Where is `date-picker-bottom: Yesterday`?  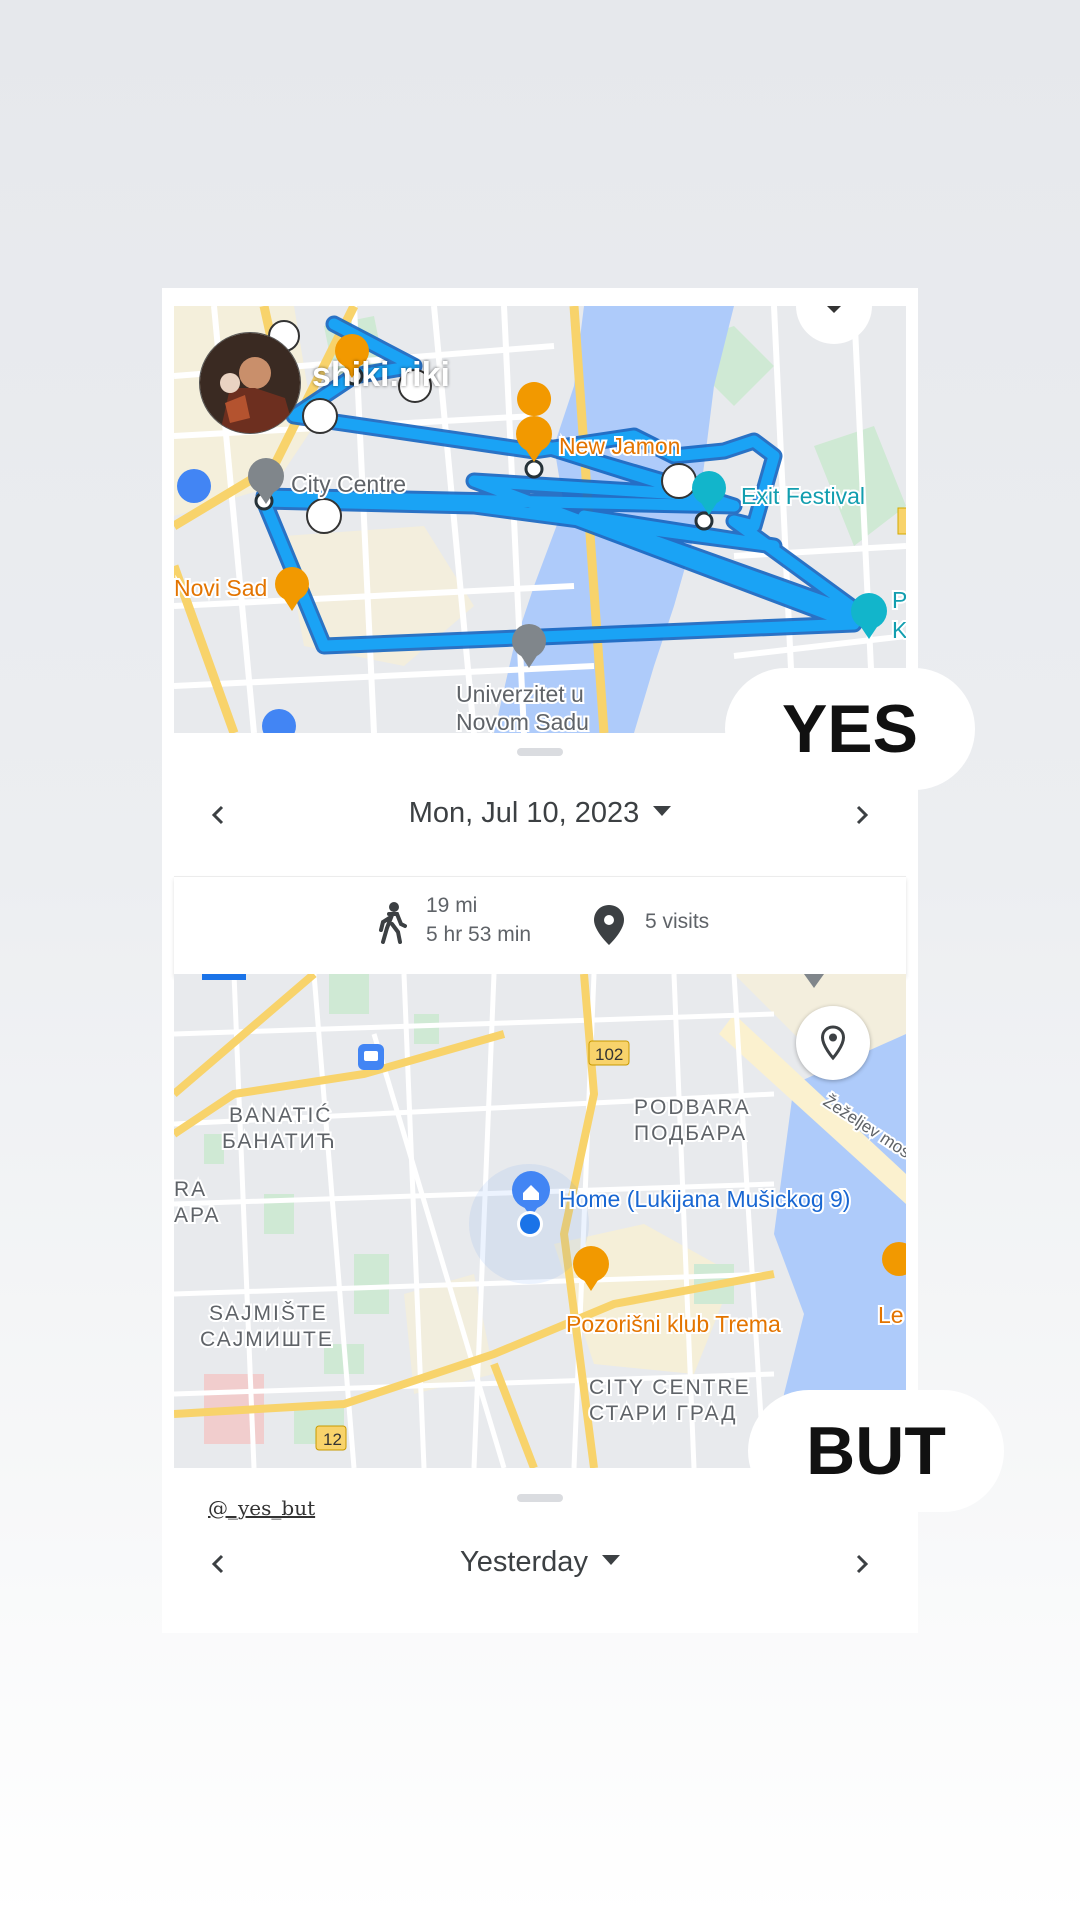
date-picker-bottom: Yesterday is located at coordinates (540, 1562).